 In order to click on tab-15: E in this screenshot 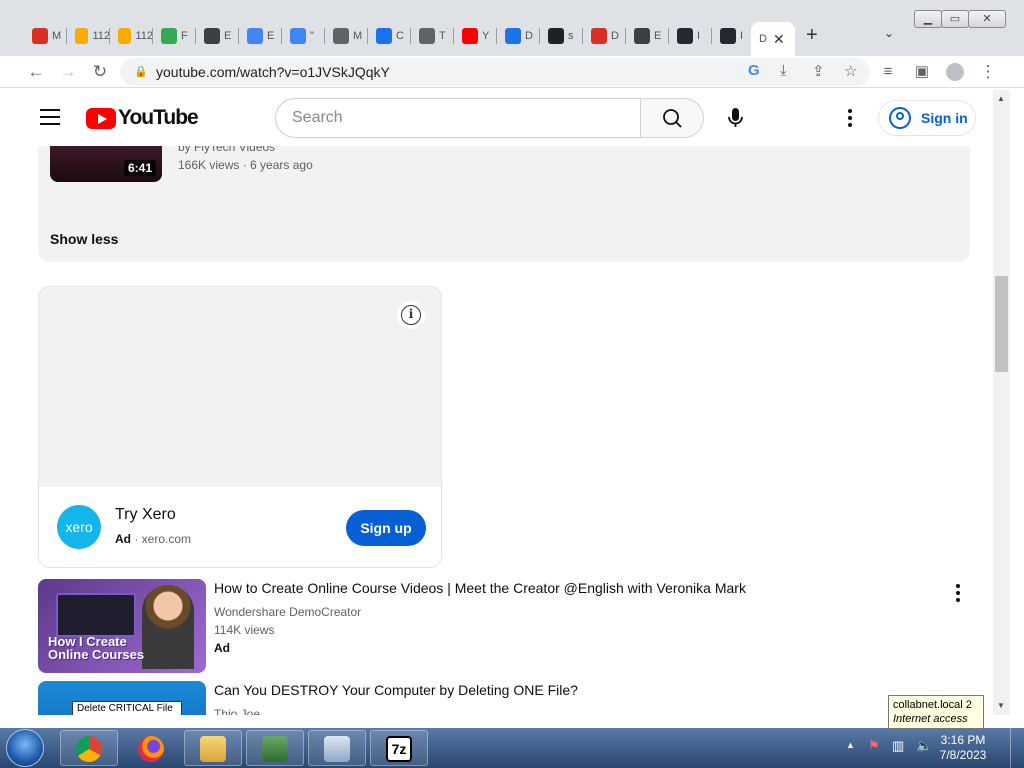, I will do `click(647, 36)`.